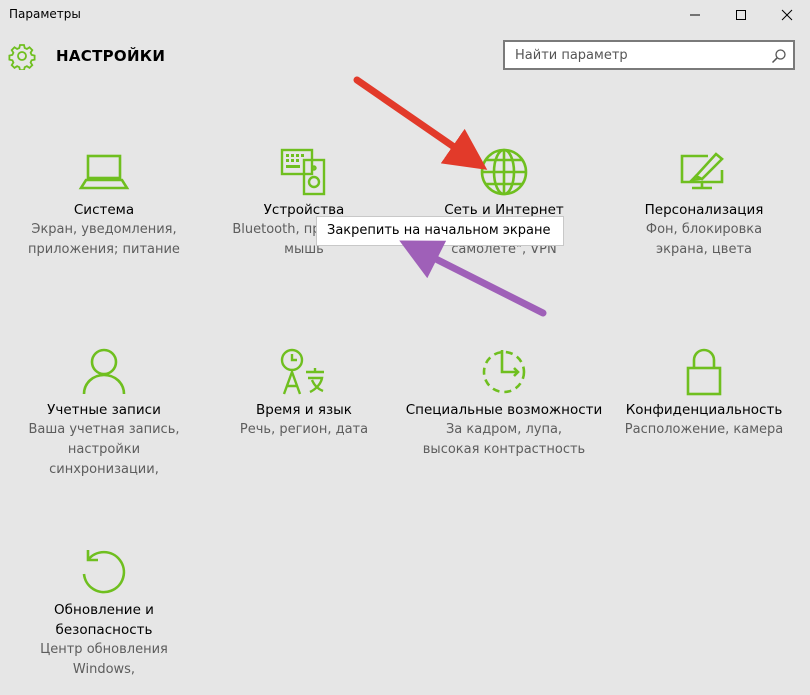 The height and width of the screenshot is (695, 810). What do you see at coordinates (104, 229) in the screenshot?
I see `tile-desc-line: Экран, уведомления,` at bounding box center [104, 229].